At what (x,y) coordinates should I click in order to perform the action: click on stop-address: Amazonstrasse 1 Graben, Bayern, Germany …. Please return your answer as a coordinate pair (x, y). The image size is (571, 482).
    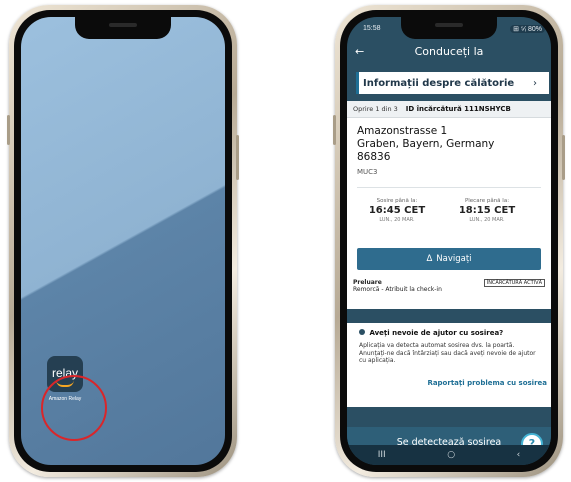
    Looking at the image, I should click on (425, 144).